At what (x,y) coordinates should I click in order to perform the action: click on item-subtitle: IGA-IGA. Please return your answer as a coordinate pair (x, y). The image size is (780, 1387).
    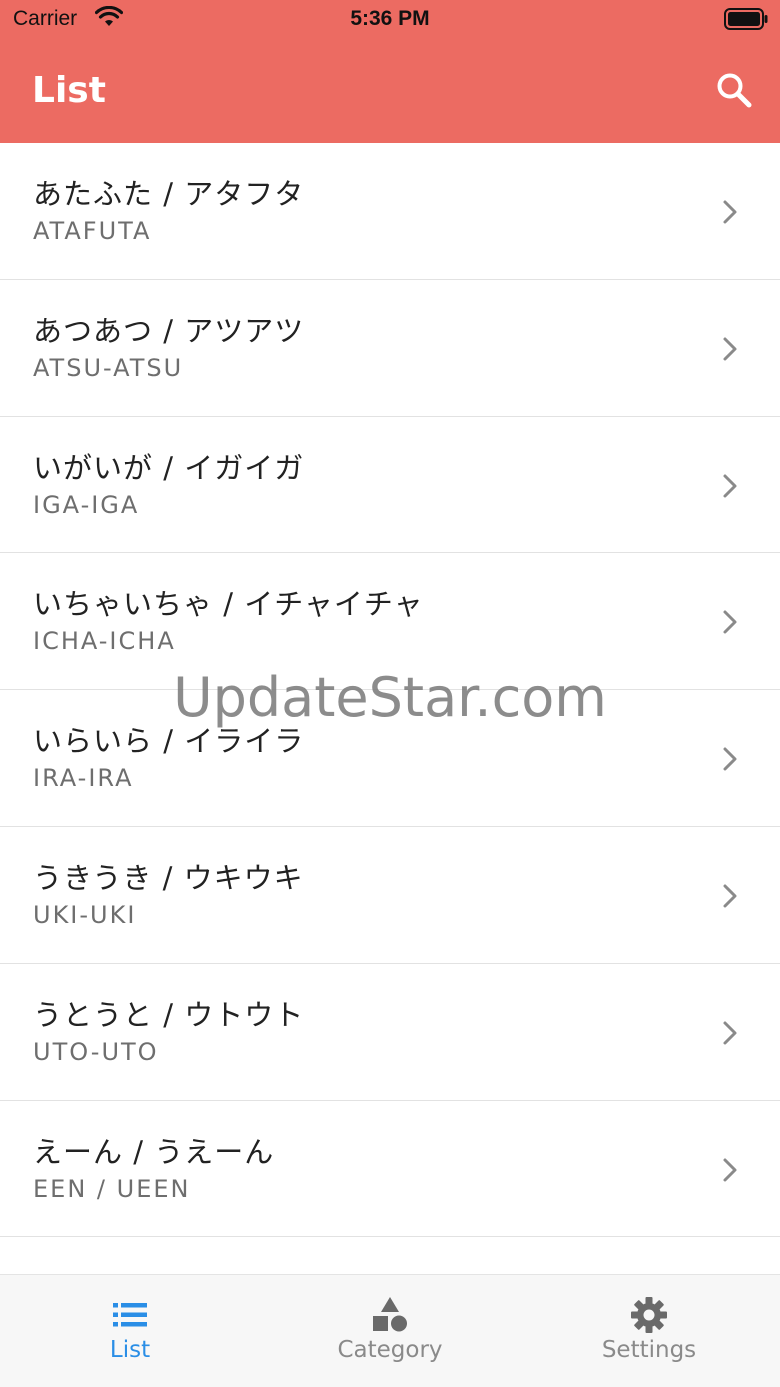
    Looking at the image, I should click on (86, 504).